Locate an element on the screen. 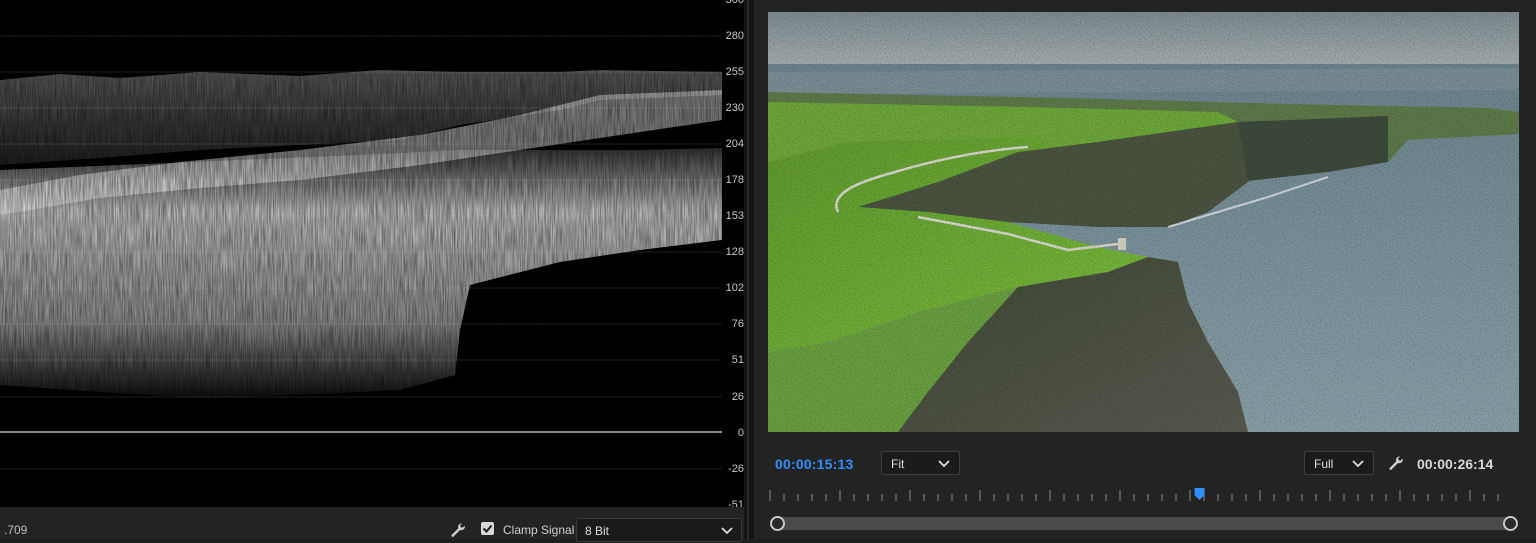 The image size is (1536, 543). scale-label-255: 255 is located at coordinates (734, 72).